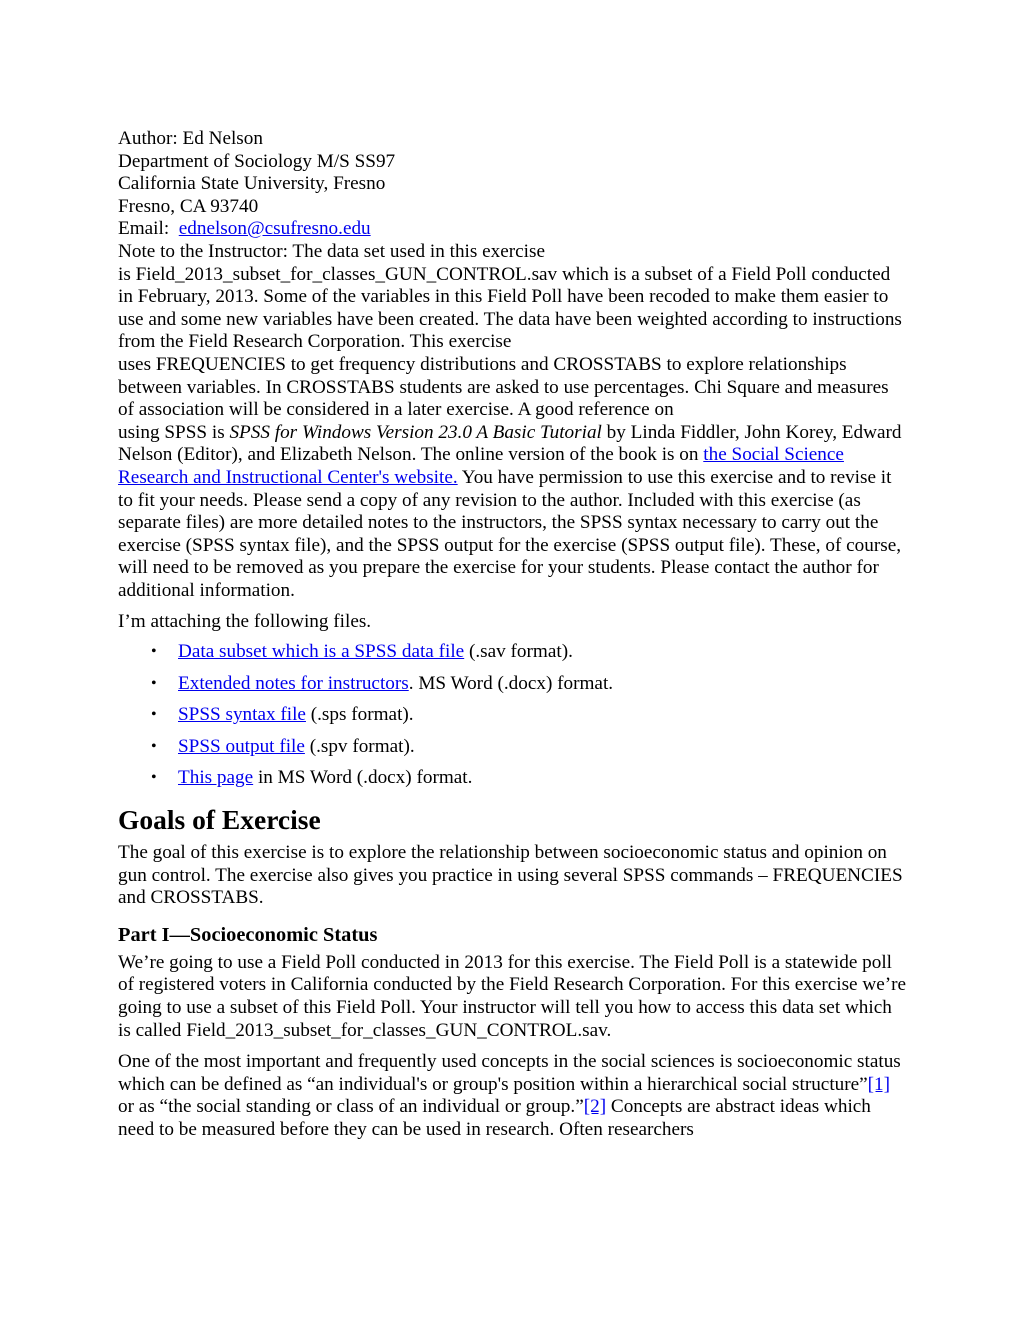  I want to click on goals-of-exercise-heading: Goals of Exercise, so click(219, 820).